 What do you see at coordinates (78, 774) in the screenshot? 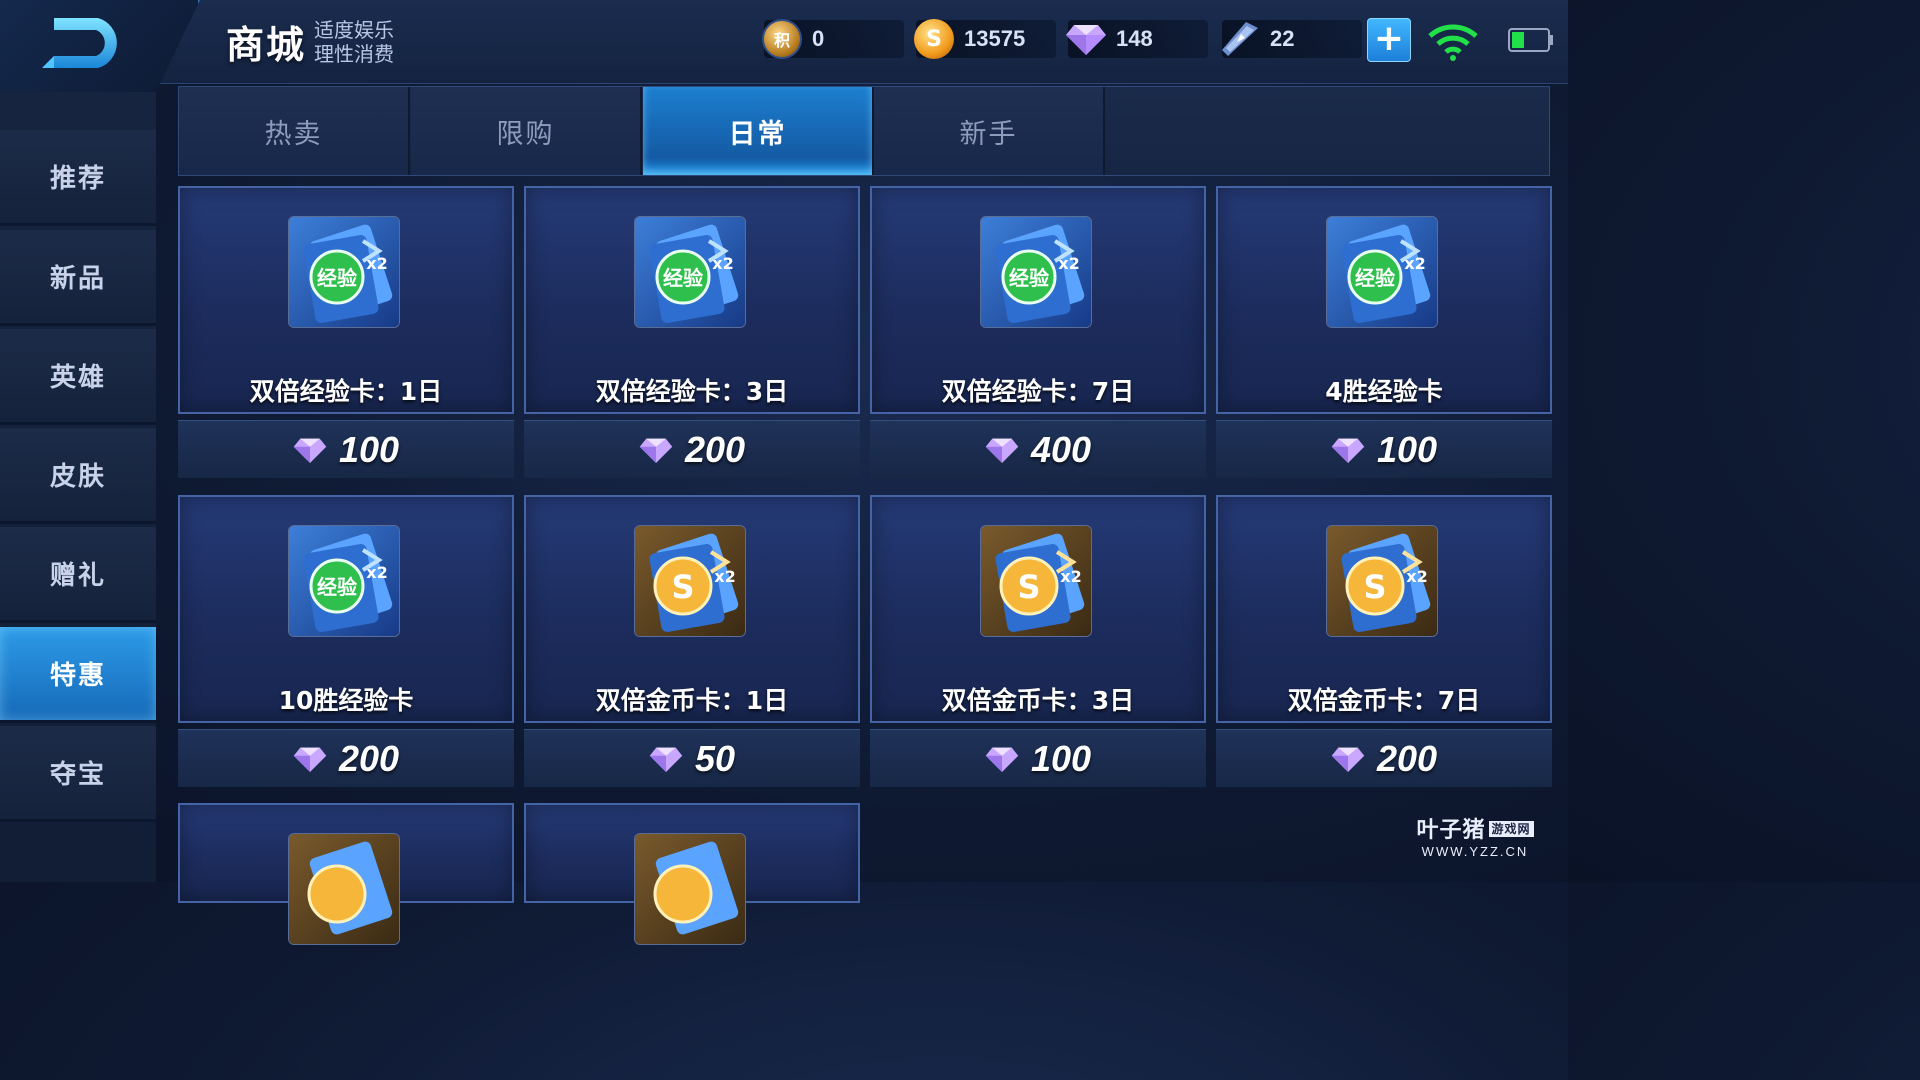
I see `sidebar-item-treasure: 夺宝` at bounding box center [78, 774].